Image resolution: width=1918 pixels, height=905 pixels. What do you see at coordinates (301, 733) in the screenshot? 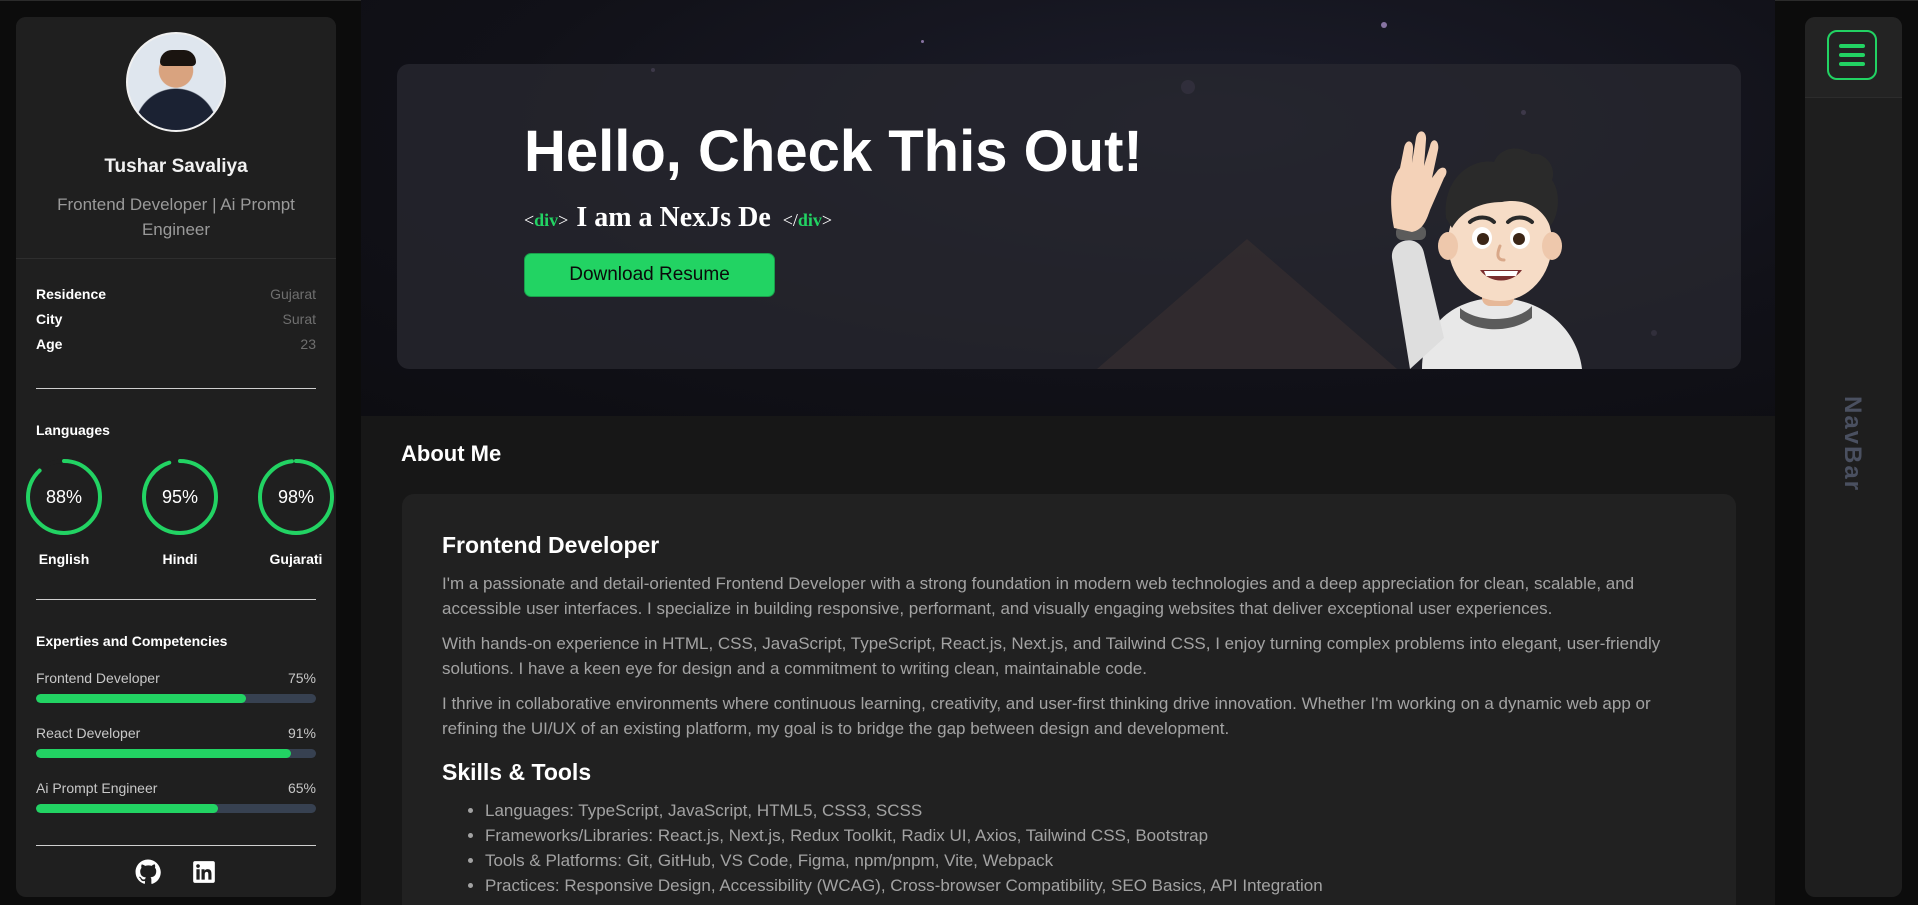
I see `skill-percent: 91%` at bounding box center [301, 733].